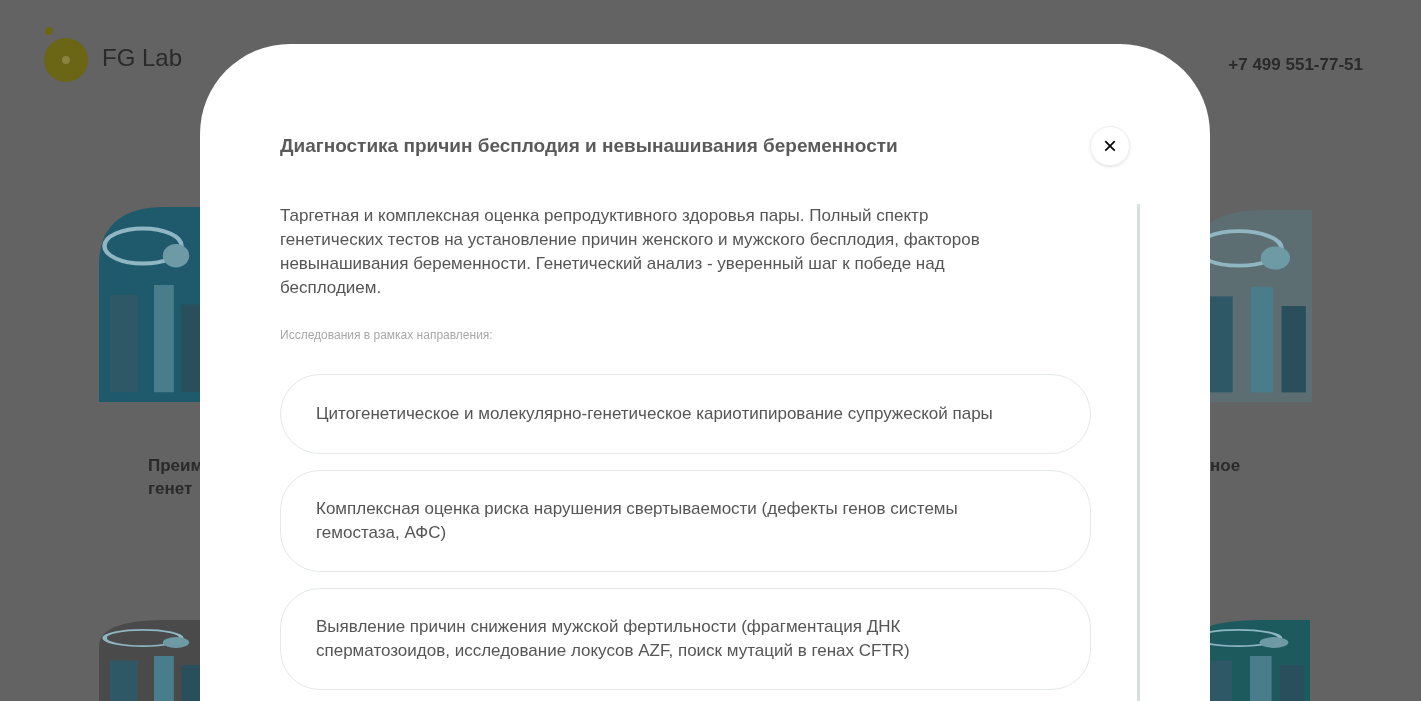 This screenshot has width=1421, height=701. I want to click on scrollbar, so click(1138, 452).